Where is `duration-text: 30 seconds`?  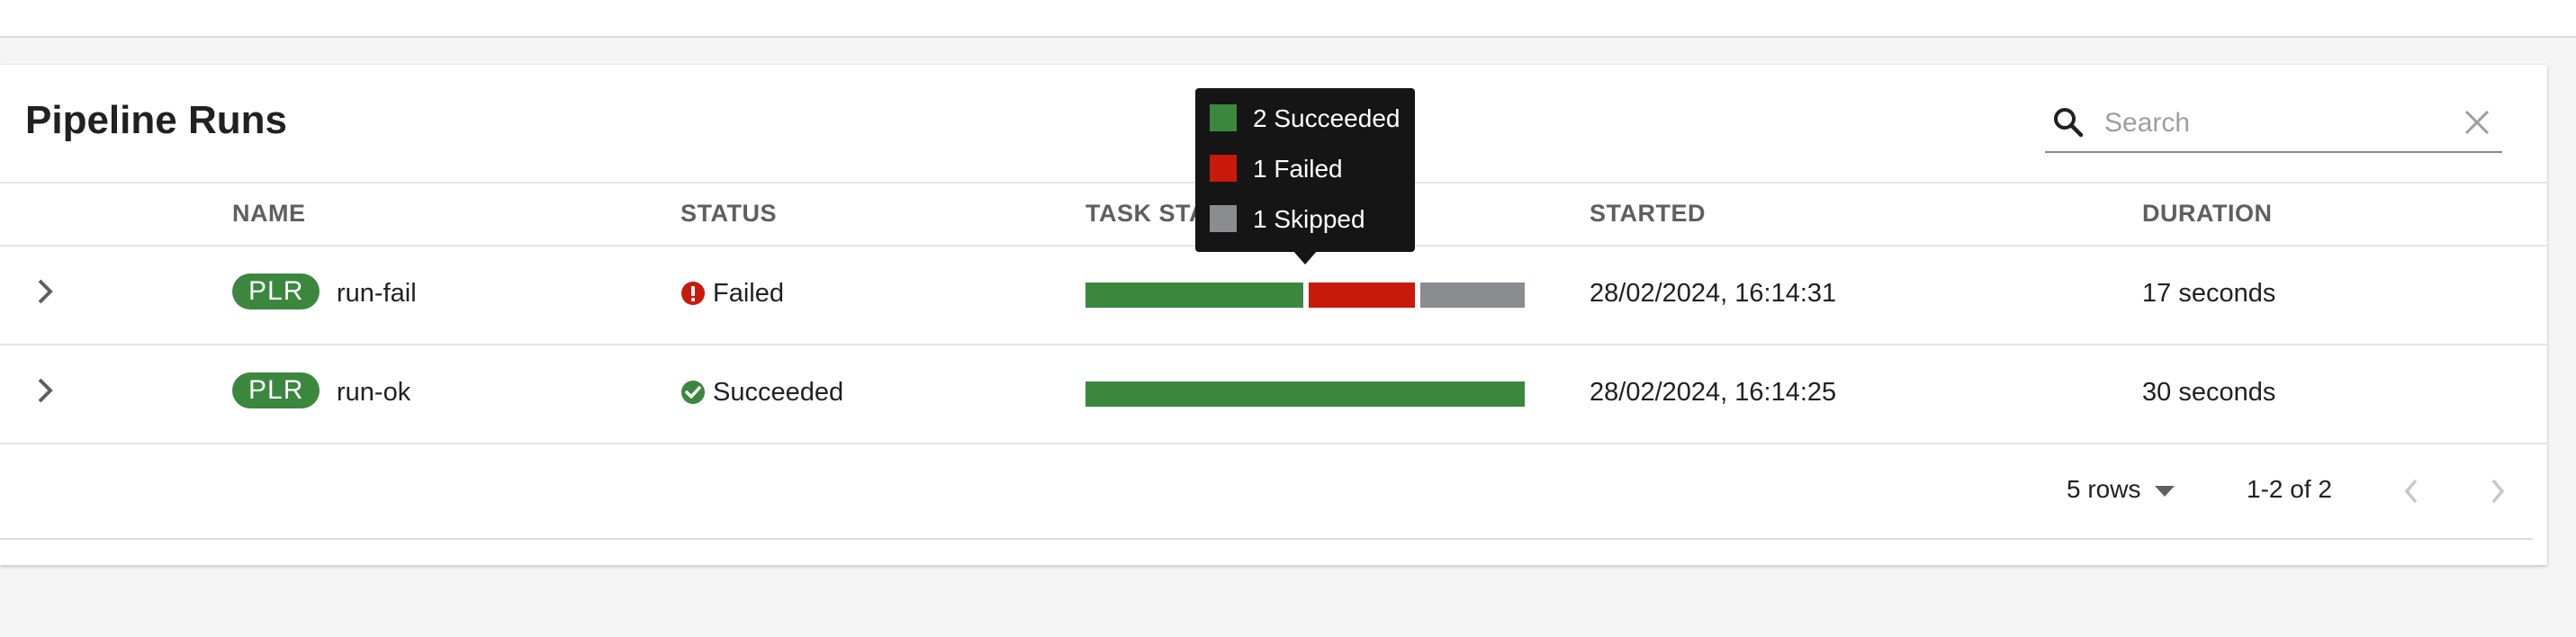
duration-text: 30 seconds is located at coordinates (2209, 392).